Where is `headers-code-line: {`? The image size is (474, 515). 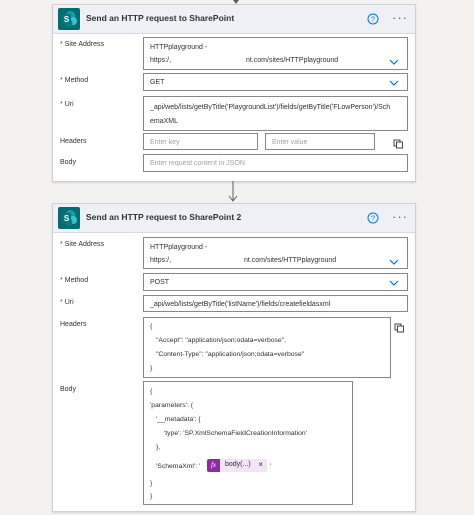 headers-code-line: { is located at coordinates (151, 326).